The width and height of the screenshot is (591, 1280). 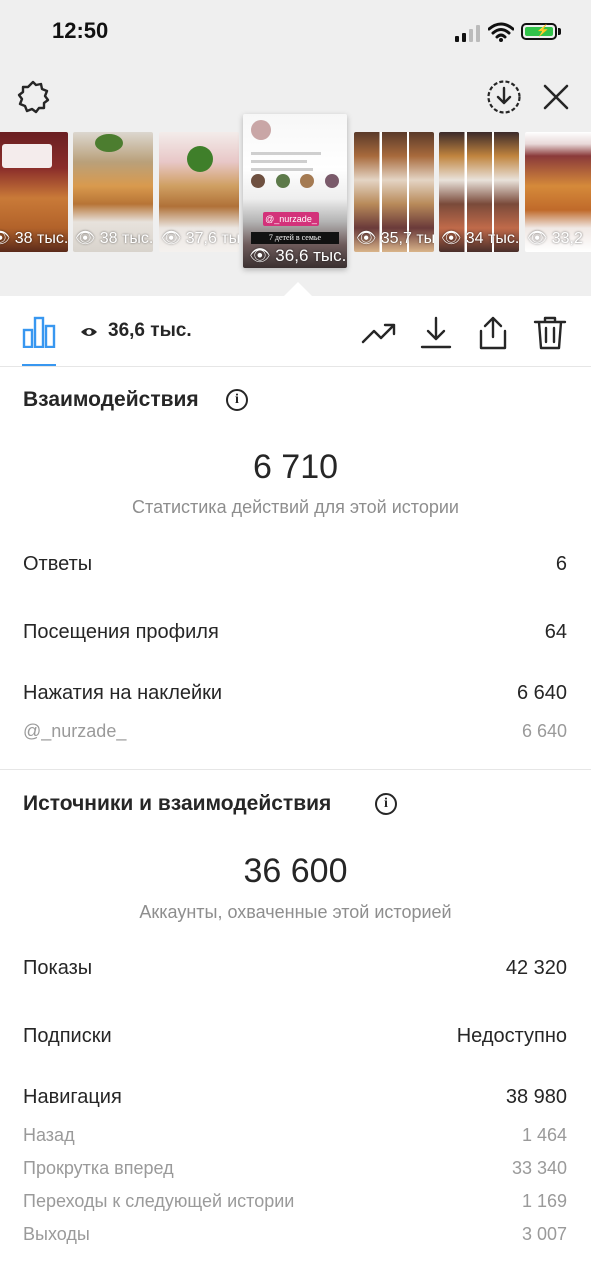 What do you see at coordinates (111, 399) in the screenshot?
I see `interactions-section-title: Взаимодействия` at bounding box center [111, 399].